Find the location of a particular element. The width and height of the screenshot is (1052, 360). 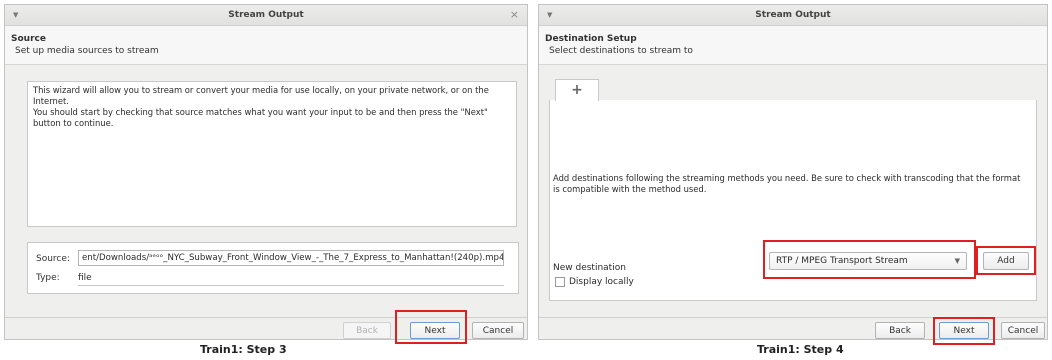

divider is located at coordinates (291, 285).